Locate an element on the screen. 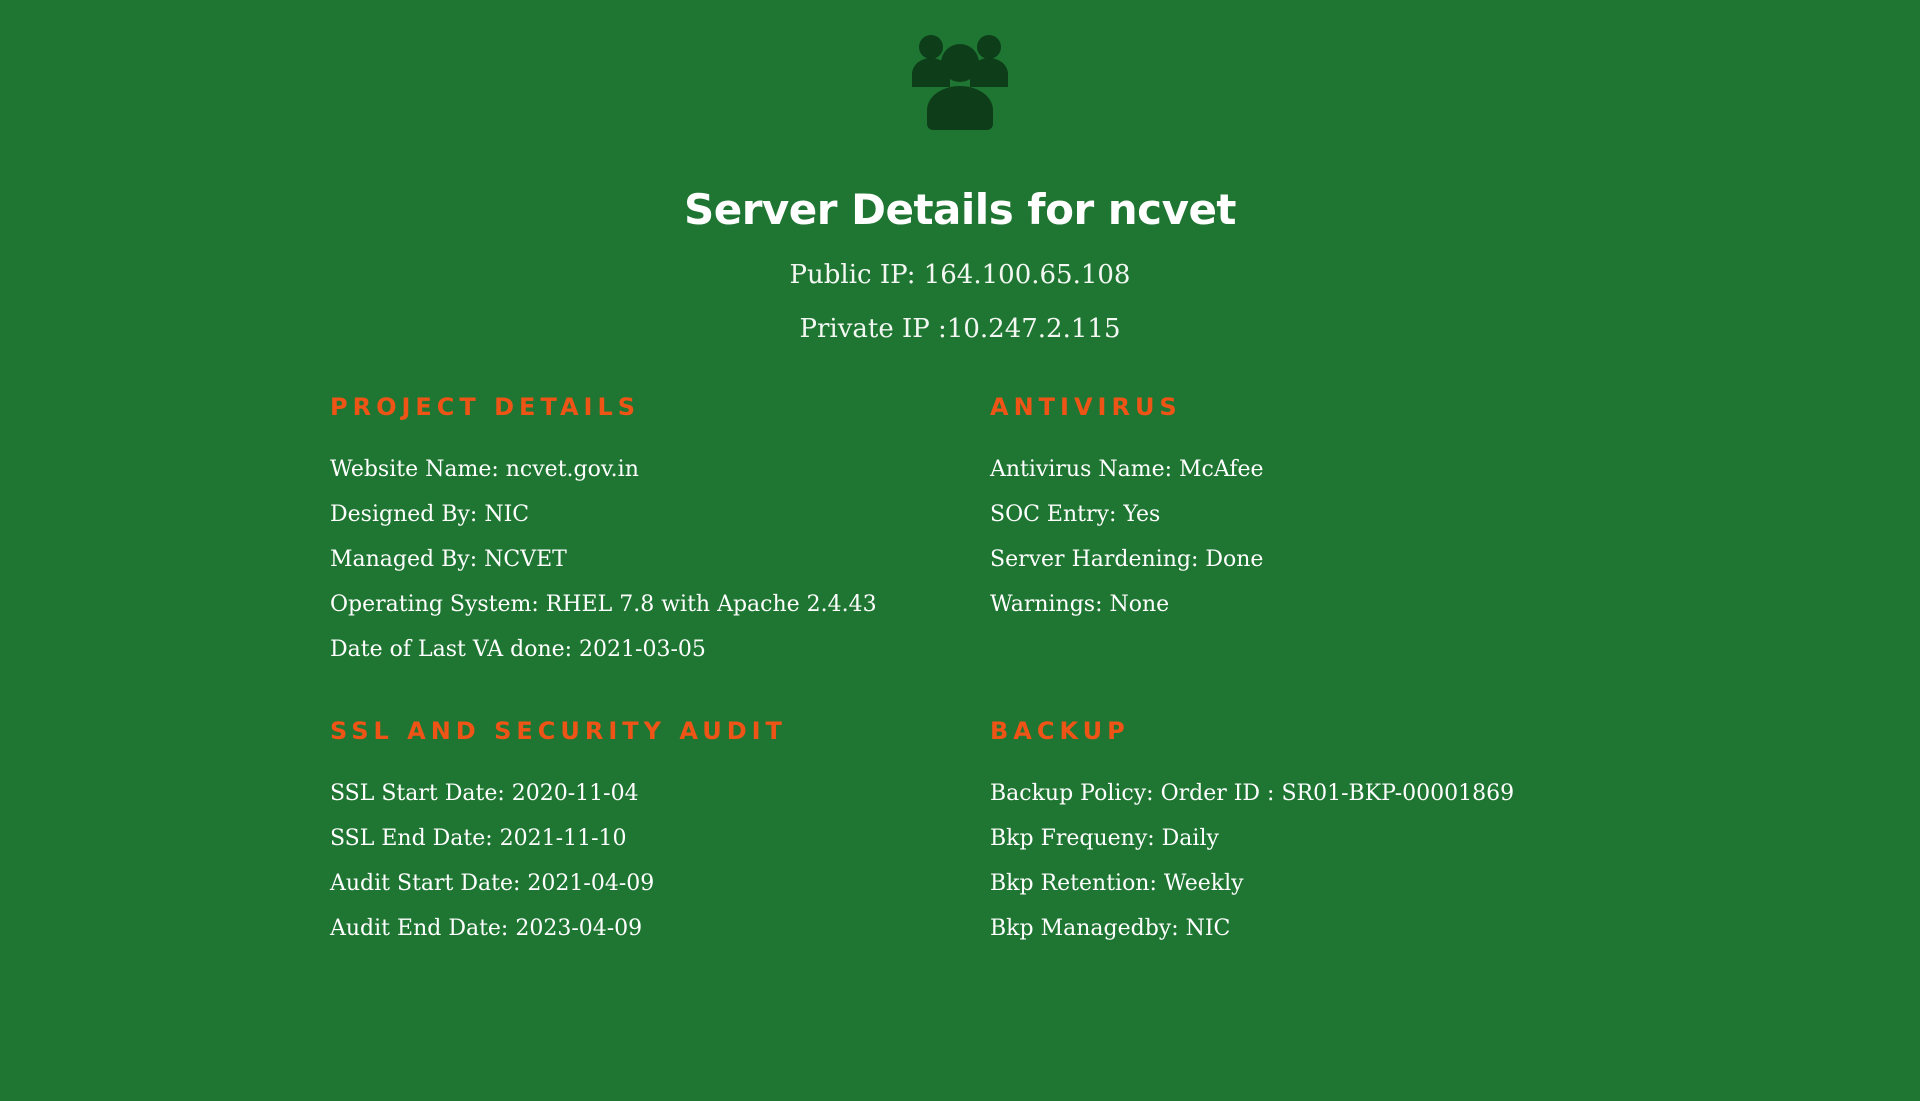 This screenshot has width=1920, height=1101. public-ip: Public IP: 164.100.65.108 is located at coordinates (960, 275).